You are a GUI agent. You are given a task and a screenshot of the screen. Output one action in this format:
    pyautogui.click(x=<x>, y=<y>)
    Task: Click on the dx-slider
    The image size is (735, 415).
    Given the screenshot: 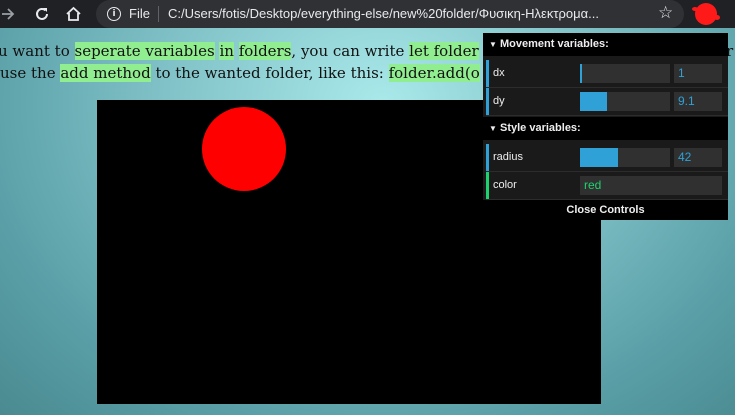 What is the action you would take?
    pyautogui.click(x=625, y=73)
    